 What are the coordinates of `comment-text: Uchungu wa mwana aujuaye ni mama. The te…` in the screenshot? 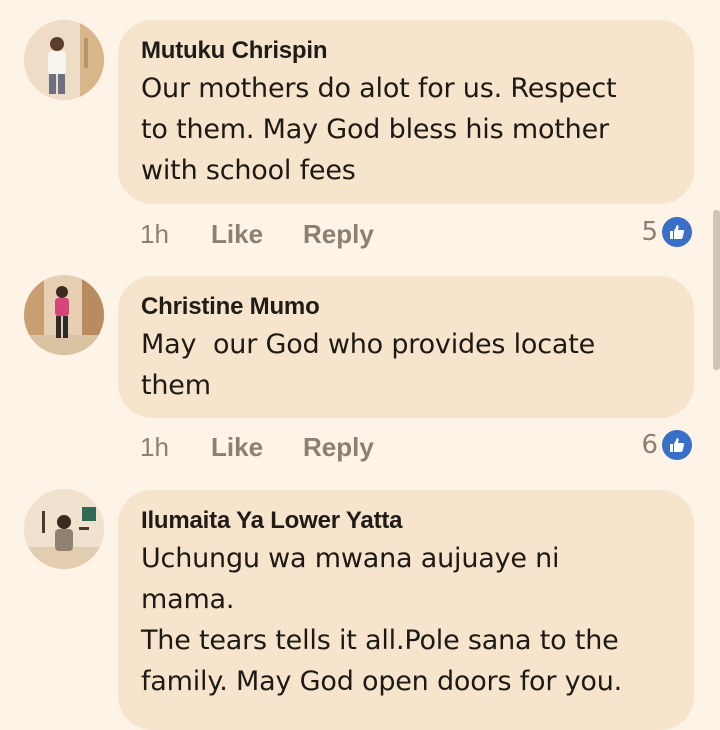 It's located at (382, 620).